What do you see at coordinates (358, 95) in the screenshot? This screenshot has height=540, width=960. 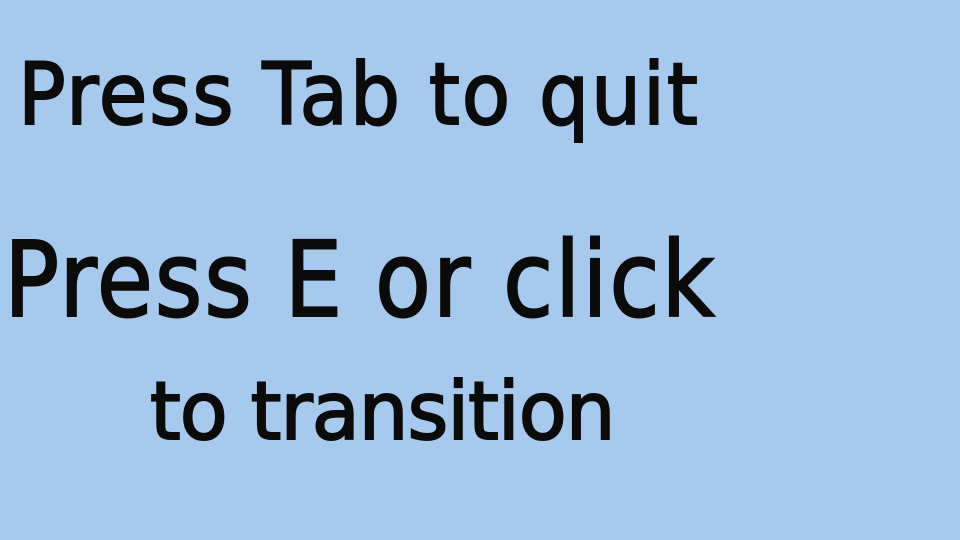 I see `quit-instruction-text: Press Tab to quit` at bounding box center [358, 95].